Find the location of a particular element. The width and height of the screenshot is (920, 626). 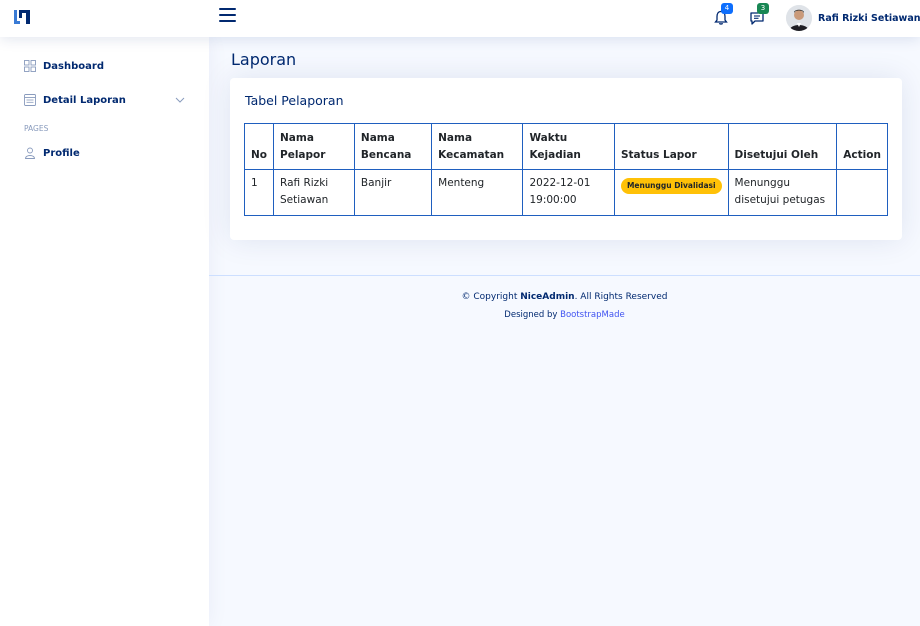

notifications-button: 4 is located at coordinates (722, 15).